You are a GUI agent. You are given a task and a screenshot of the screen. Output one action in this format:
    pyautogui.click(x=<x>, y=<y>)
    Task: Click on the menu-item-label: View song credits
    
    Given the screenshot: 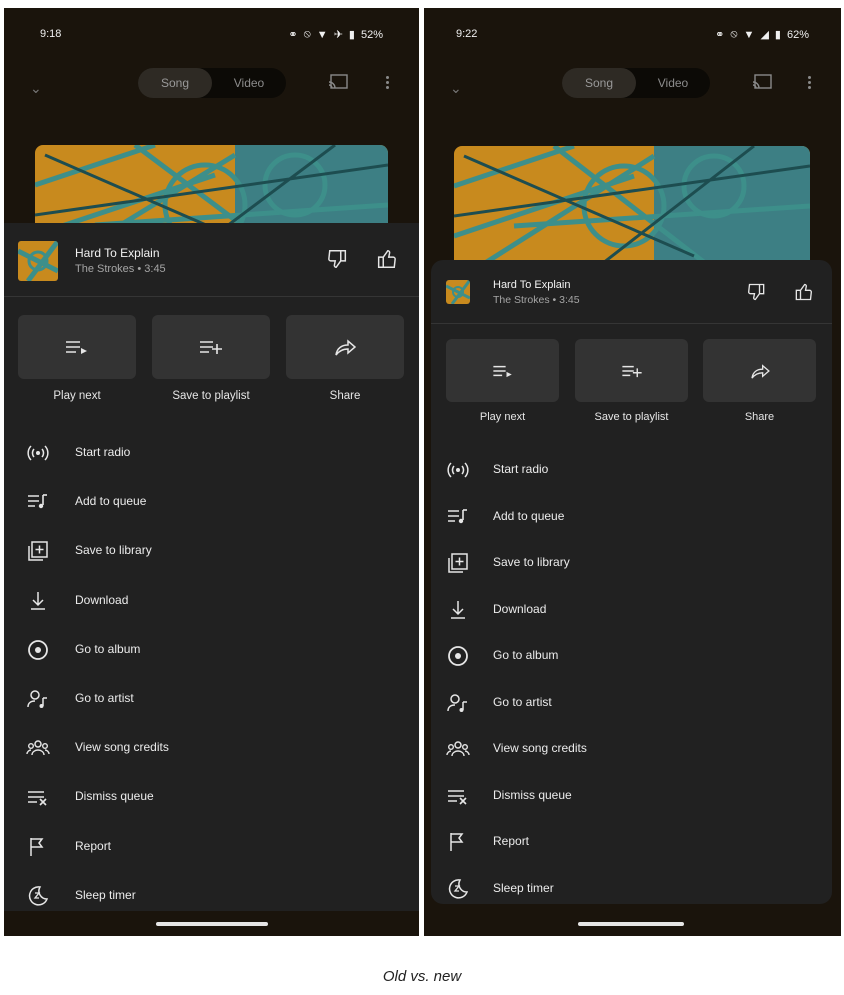 What is the action you would take?
    pyautogui.click(x=540, y=748)
    